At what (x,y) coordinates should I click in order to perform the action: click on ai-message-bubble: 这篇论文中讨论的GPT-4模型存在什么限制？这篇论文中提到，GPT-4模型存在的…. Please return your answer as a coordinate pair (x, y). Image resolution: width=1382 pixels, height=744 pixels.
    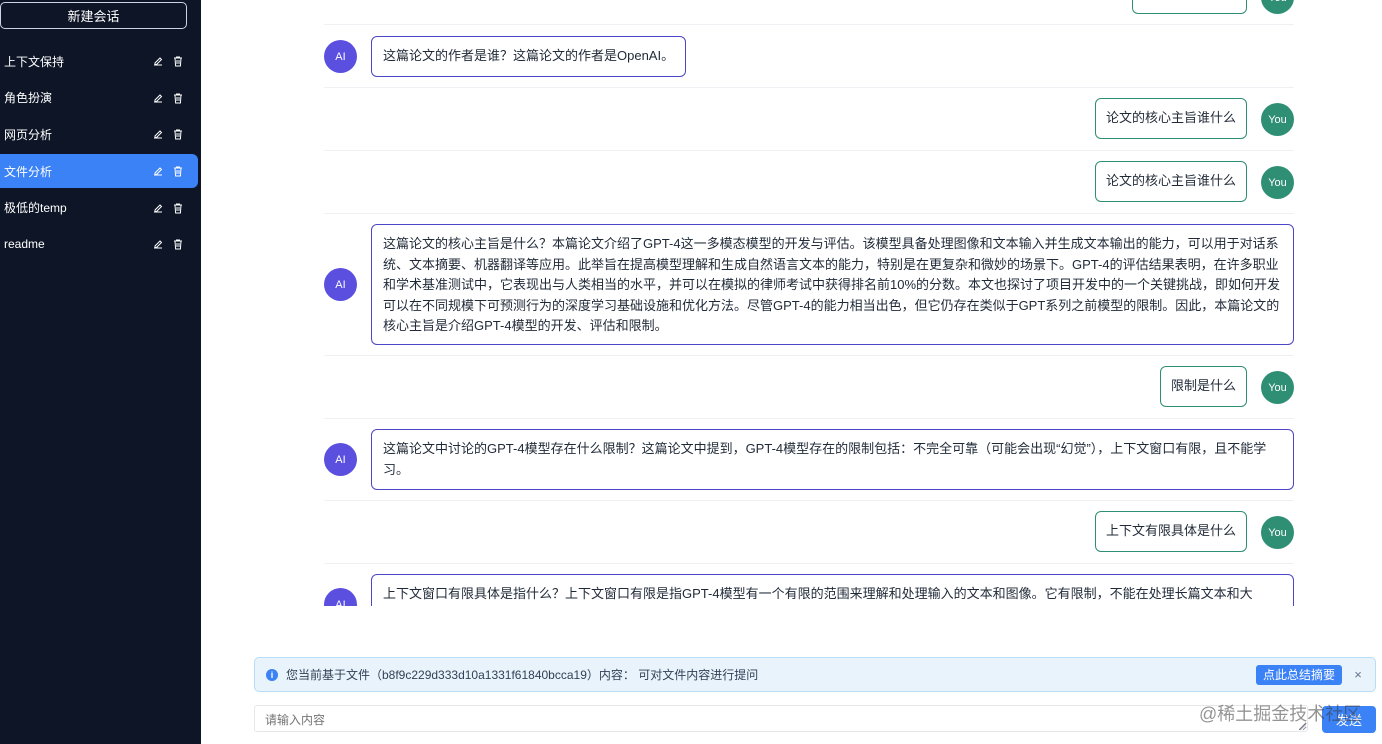
    Looking at the image, I should click on (832, 459).